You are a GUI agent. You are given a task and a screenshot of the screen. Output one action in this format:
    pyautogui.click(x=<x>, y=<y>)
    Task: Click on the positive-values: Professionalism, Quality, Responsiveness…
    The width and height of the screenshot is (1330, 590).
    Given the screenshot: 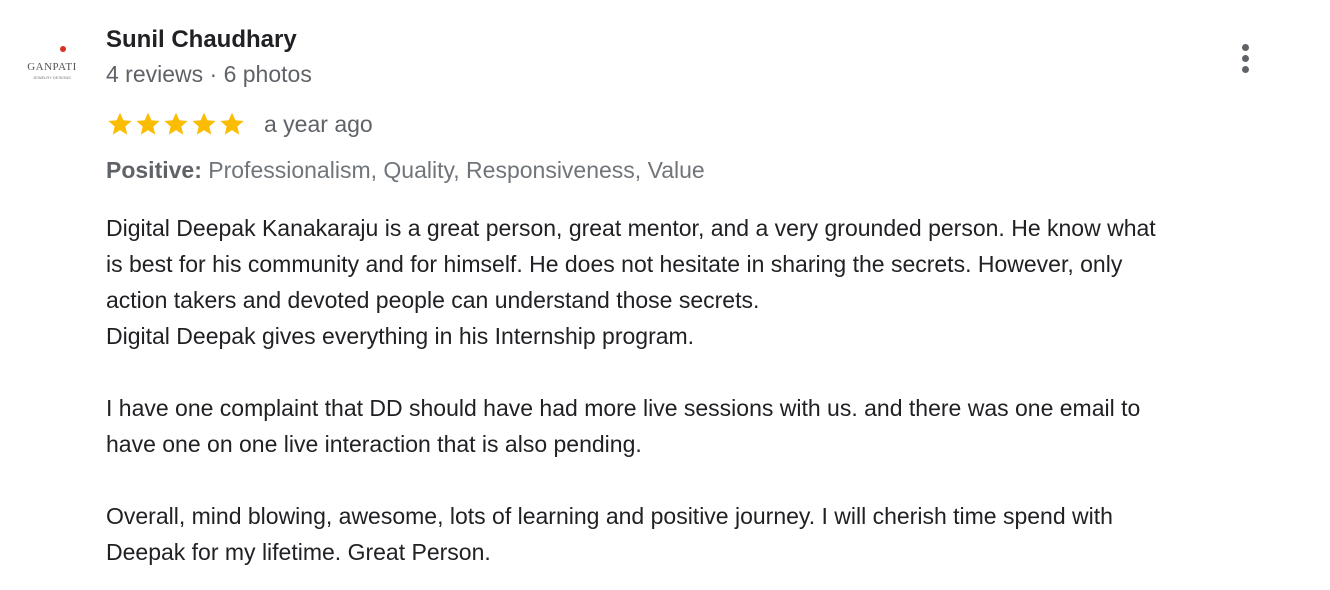 What is the action you would take?
    pyautogui.click(x=456, y=170)
    